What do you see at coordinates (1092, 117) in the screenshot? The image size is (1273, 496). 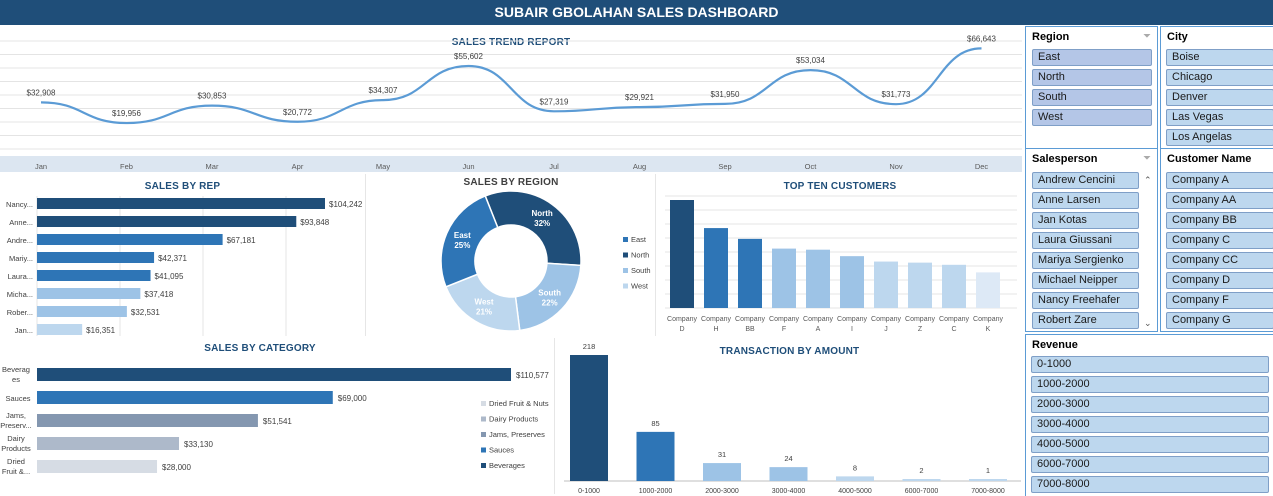 I see `region-slicer-item: West` at bounding box center [1092, 117].